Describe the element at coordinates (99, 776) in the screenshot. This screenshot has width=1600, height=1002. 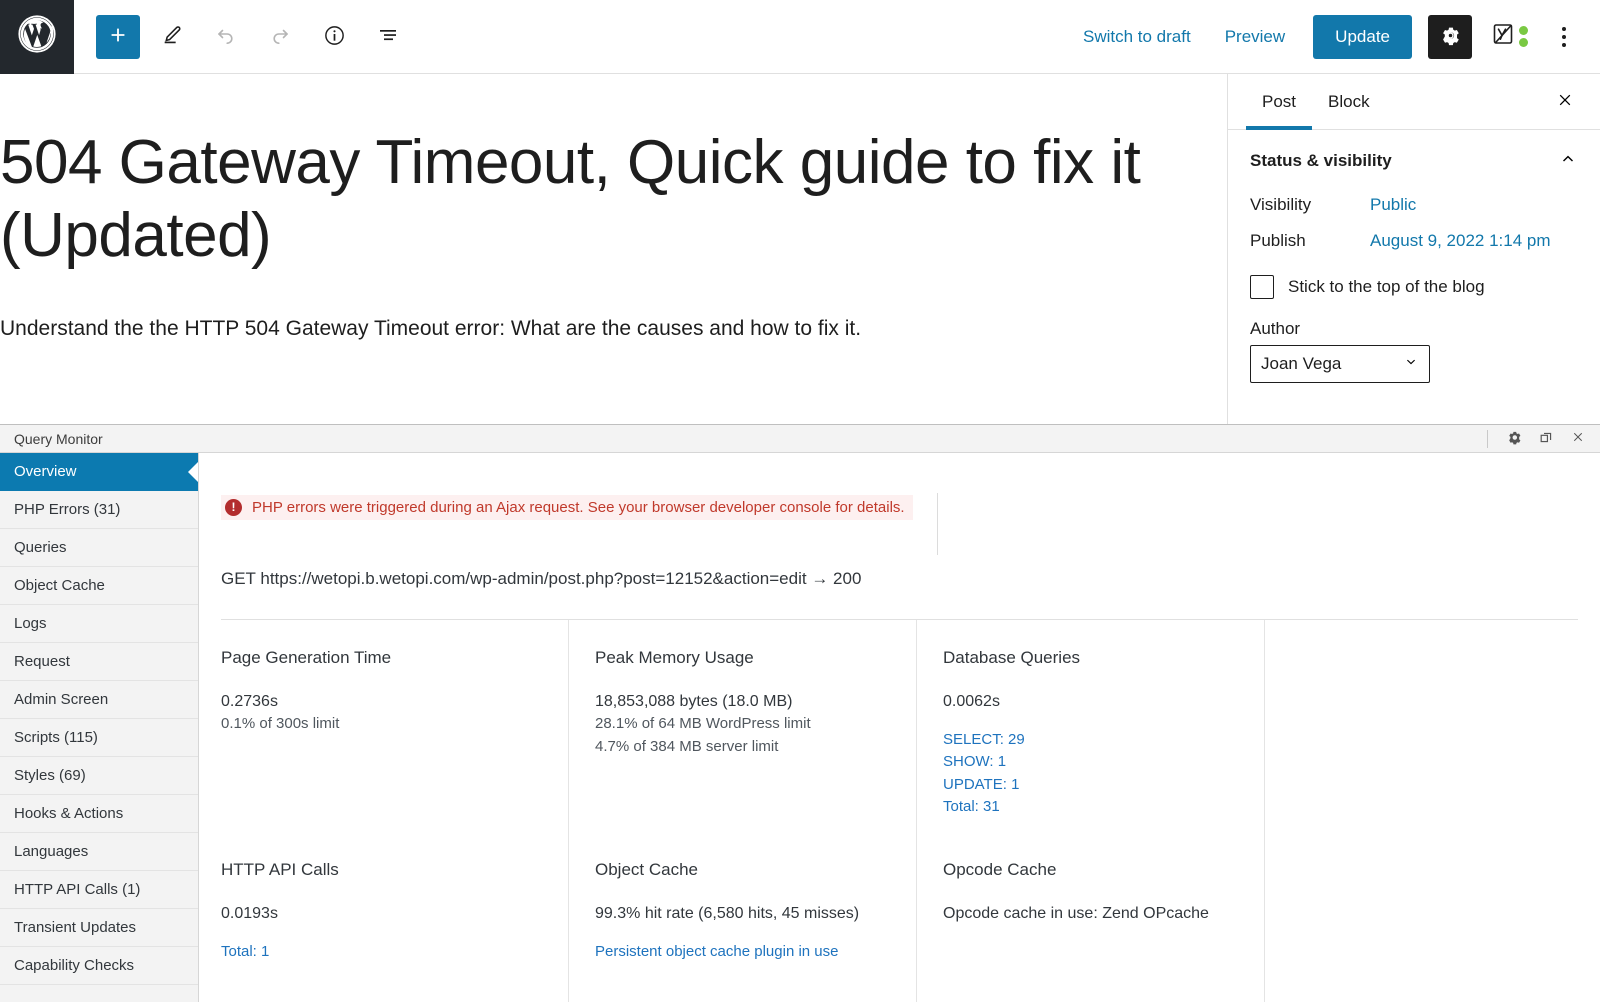
I see `qm-nav-styles: Styles (69)` at that location.